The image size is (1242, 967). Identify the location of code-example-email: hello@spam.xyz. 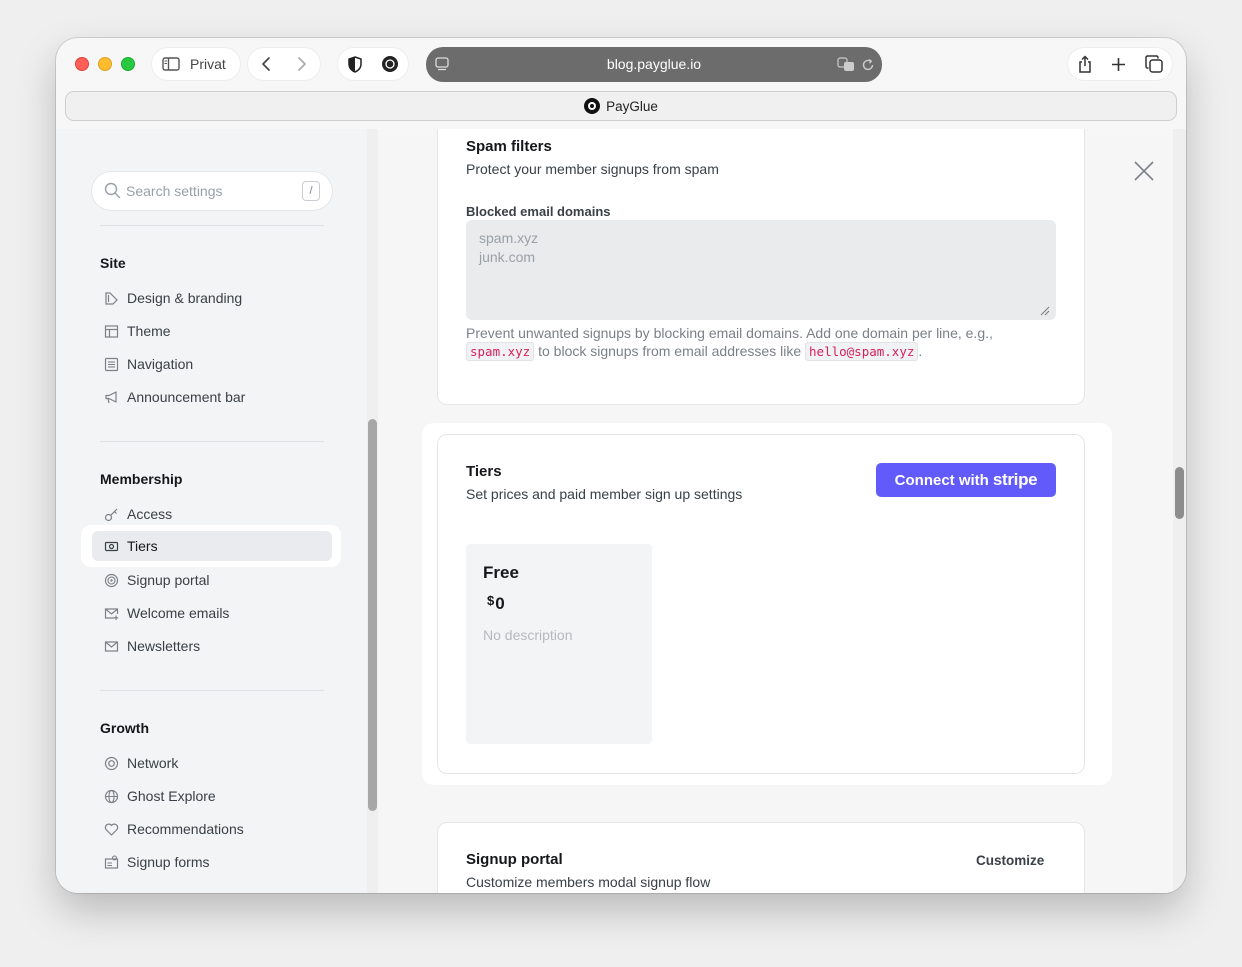
(862, 351).